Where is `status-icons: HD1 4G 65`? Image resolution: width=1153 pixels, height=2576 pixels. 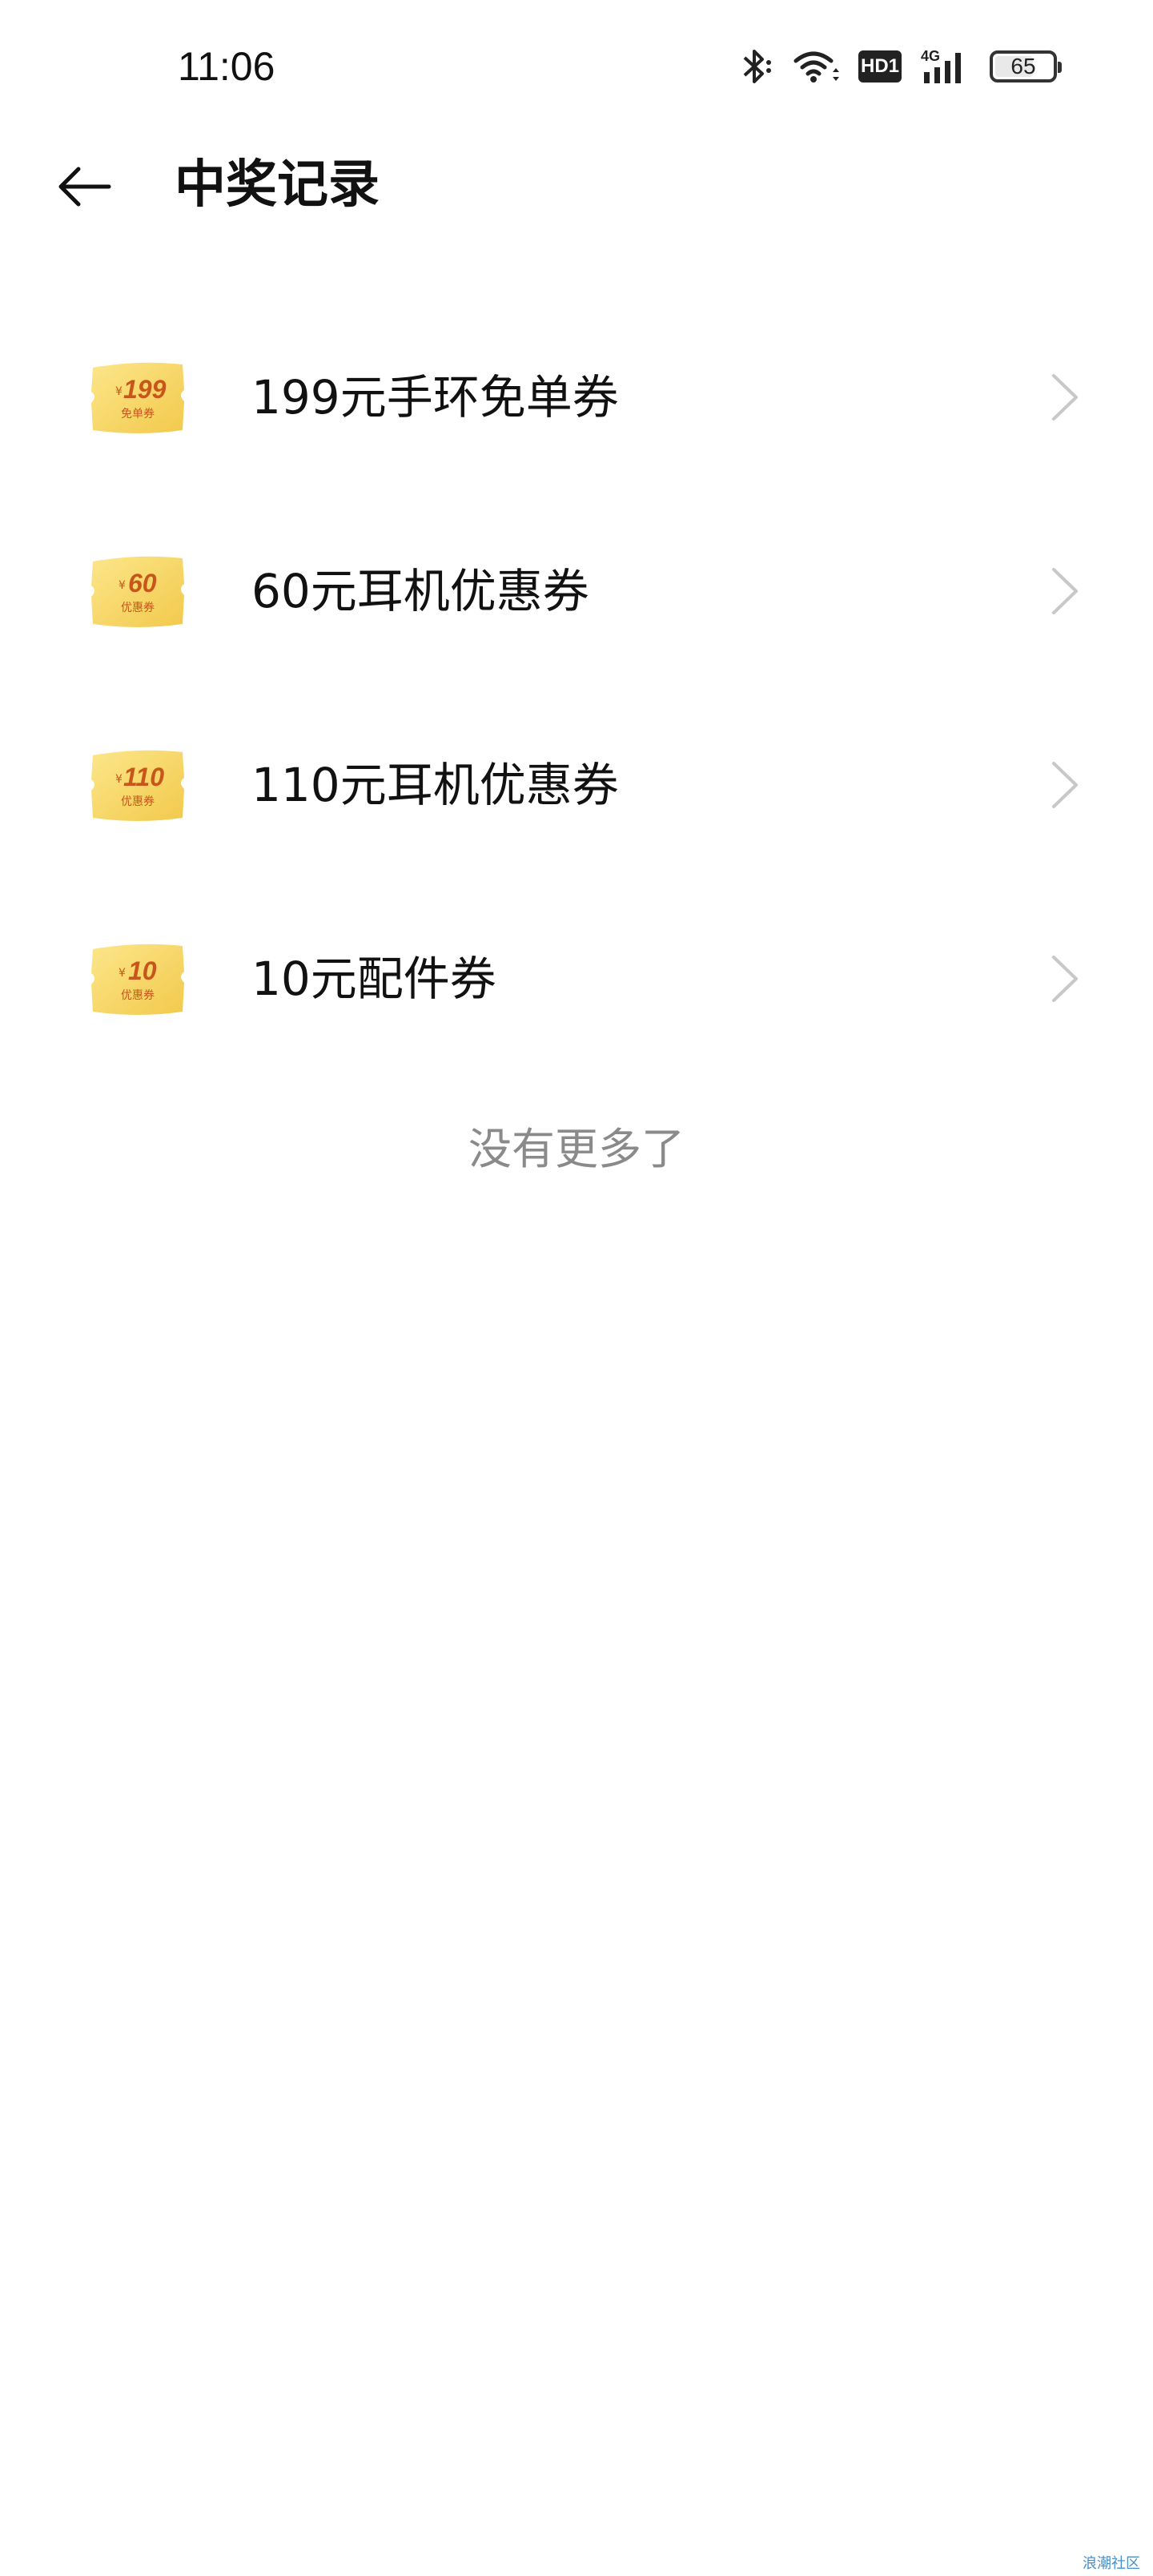 status-icons: HD1 4G 65 is located at coordinates (900, 66).